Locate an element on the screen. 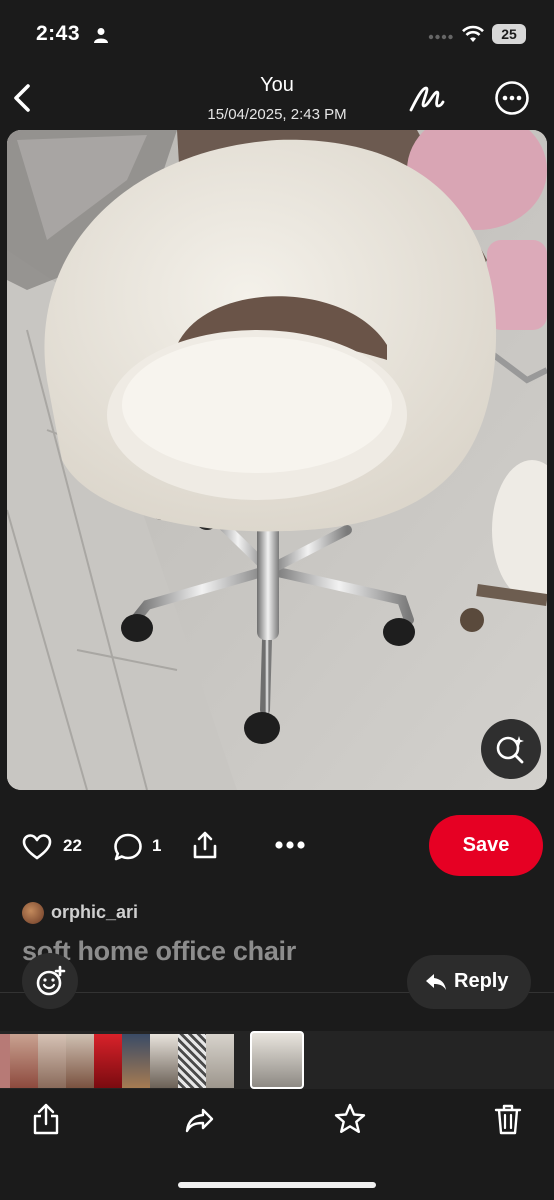 The image size is (554, 1200). visual-search-icon is located at coordinates (510, 750).